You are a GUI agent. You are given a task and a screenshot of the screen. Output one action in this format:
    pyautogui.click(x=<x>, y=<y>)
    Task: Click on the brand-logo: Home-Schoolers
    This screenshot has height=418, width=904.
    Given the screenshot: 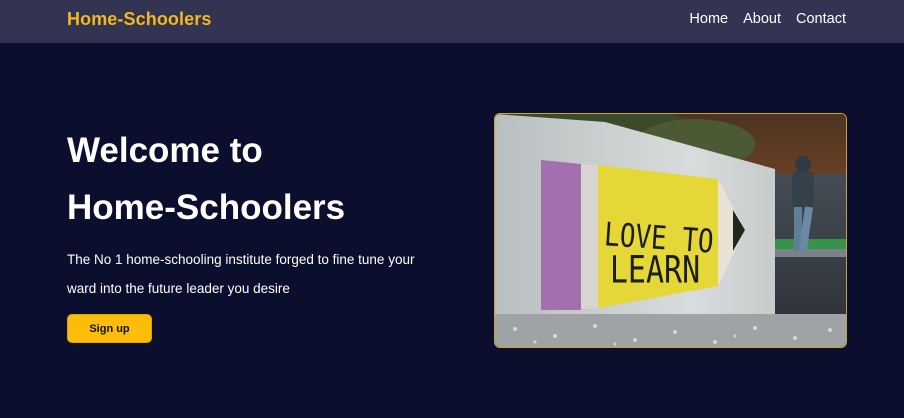 What is the action you would take?
    pyautogui.click(x=139, y=19)
    